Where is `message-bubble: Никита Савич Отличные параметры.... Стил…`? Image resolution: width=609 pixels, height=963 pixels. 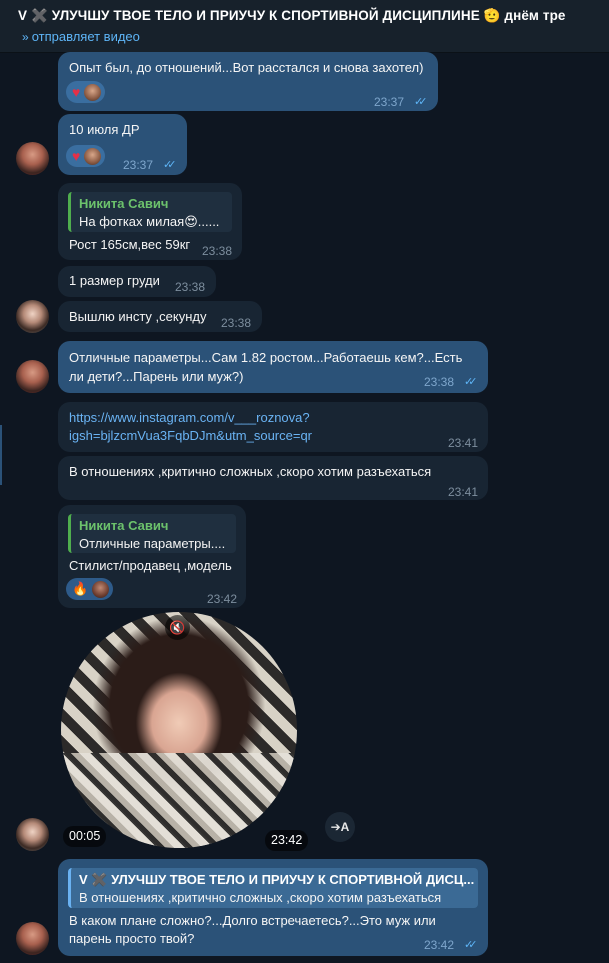 message-bubble: Никита Савич Отличные параметры.... Стил… is located at coordinates (152, 556).